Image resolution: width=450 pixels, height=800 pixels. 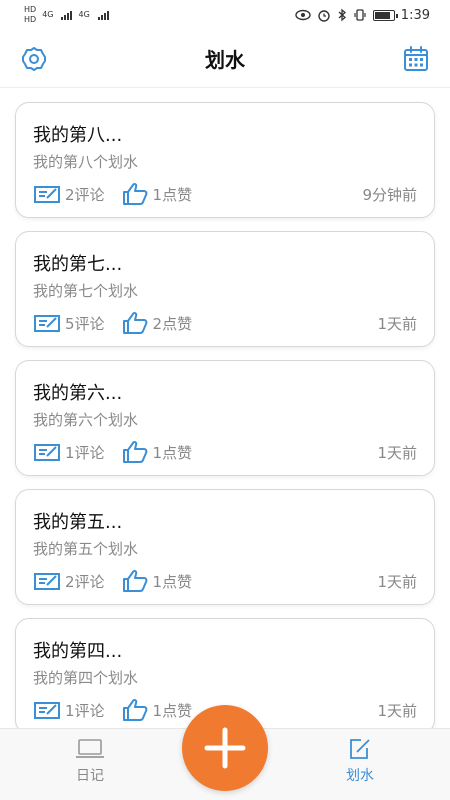 I want to click on calendar-icon, so click(x=416, y=58).